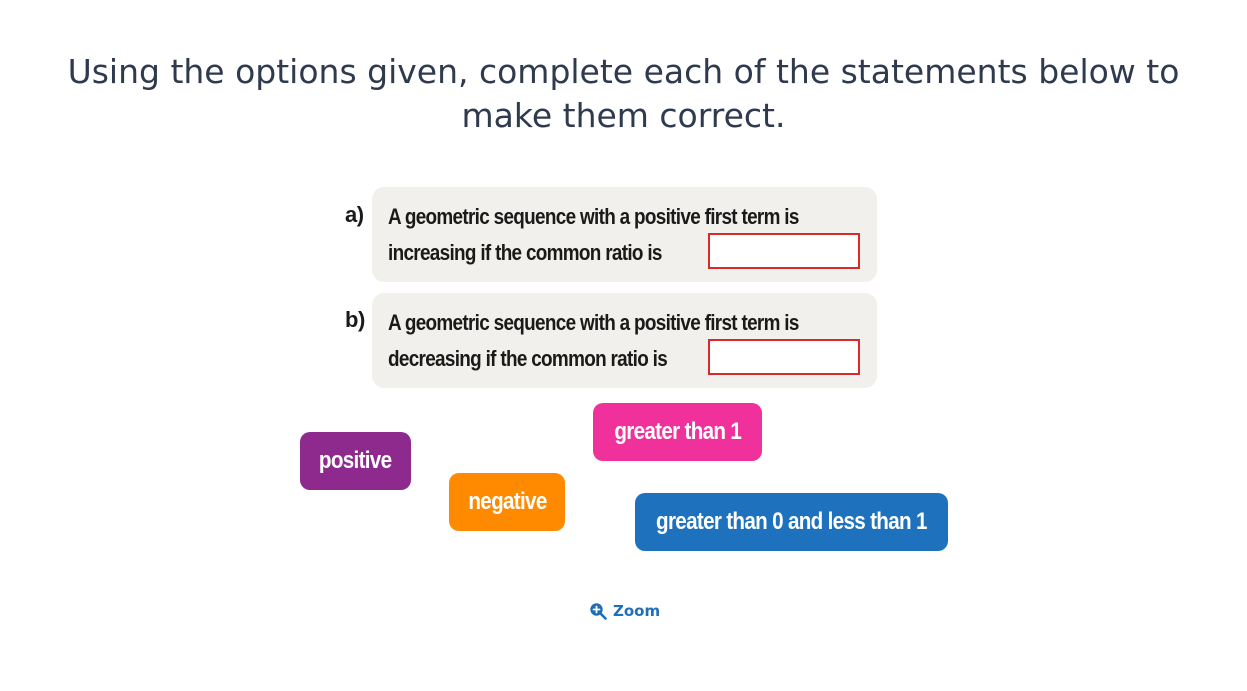 This screenshot has height=691, width=1247. I want to click on option-negative-label: negative, so click(507, 501).